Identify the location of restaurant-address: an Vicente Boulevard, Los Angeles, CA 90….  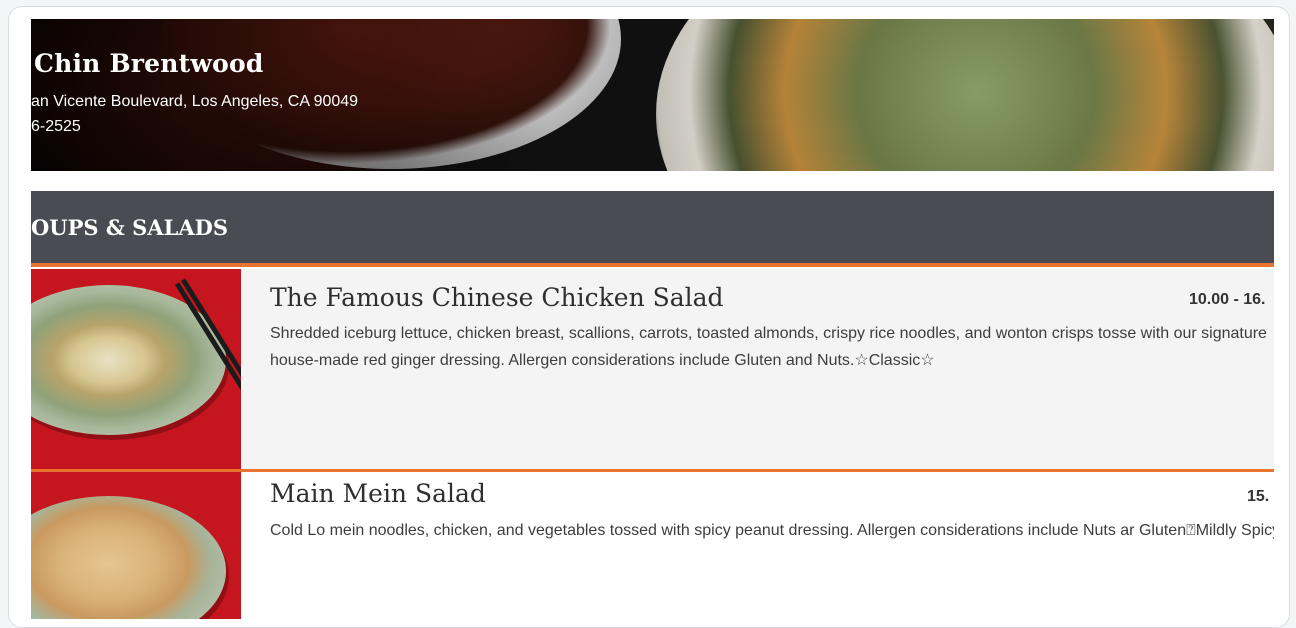
(194, 102).